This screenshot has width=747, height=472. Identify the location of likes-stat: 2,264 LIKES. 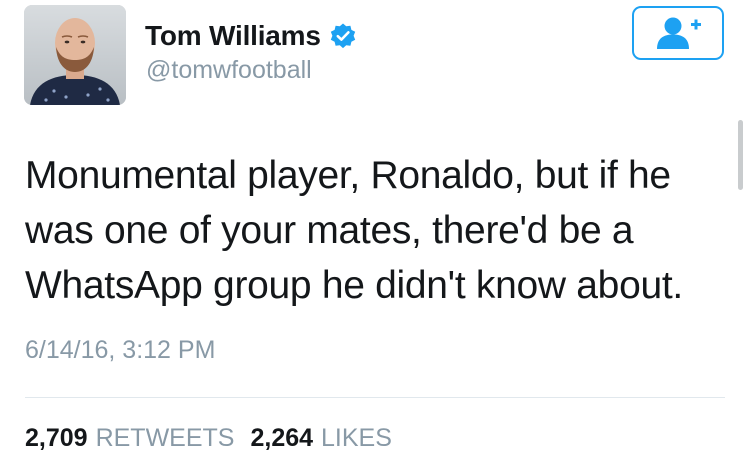
(320, 438).